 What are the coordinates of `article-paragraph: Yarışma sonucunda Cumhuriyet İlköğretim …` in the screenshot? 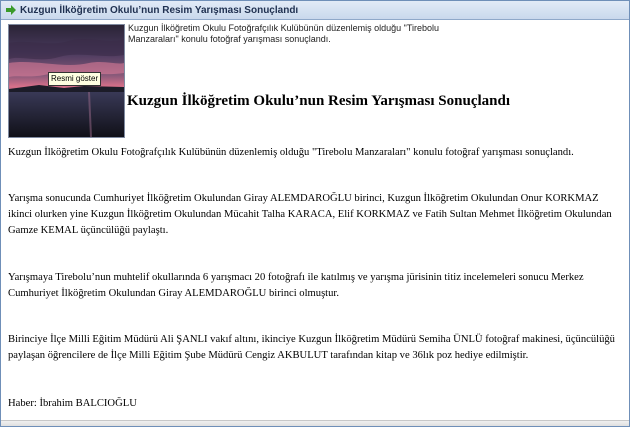 It's located at (310, 214).